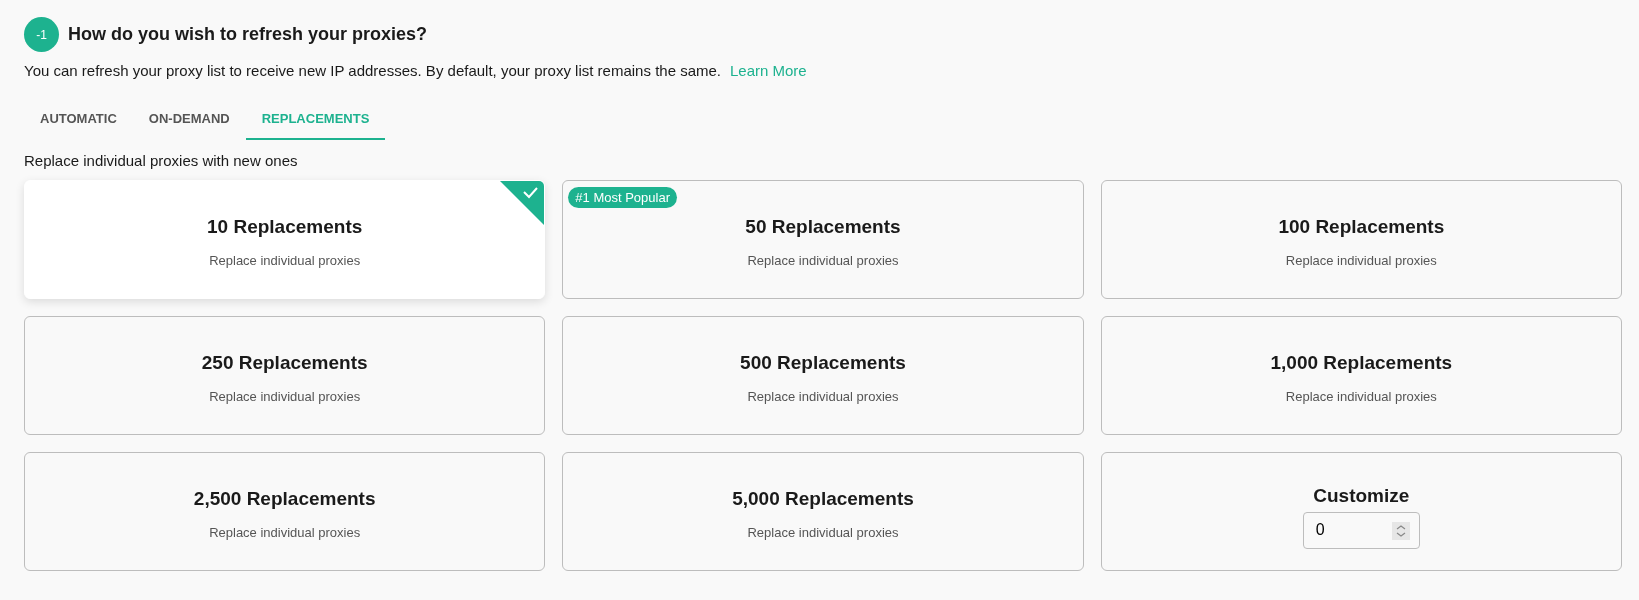 This screenshot has height=600, width=1639. I want to click on option-title: 5,000 Replacements, so click(823, 498).